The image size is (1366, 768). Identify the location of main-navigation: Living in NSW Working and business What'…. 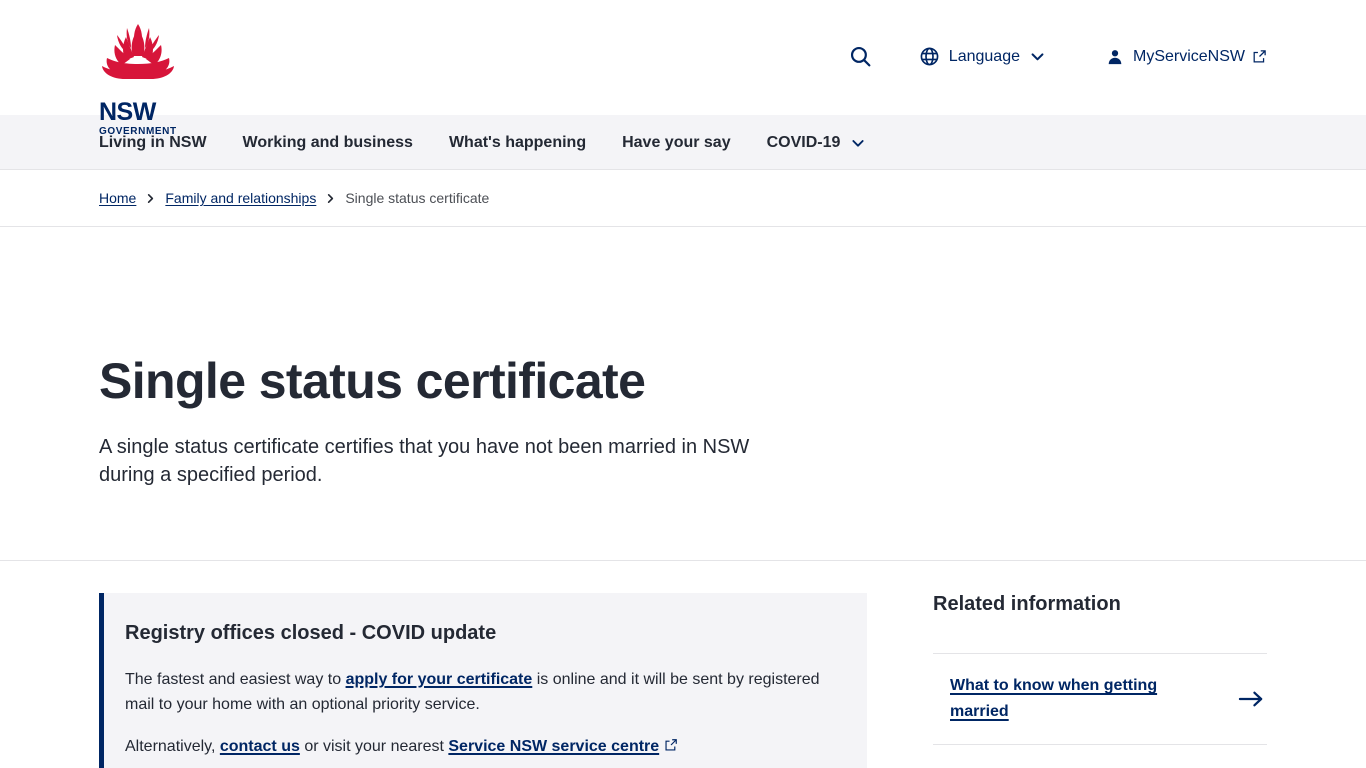
(683, 142).